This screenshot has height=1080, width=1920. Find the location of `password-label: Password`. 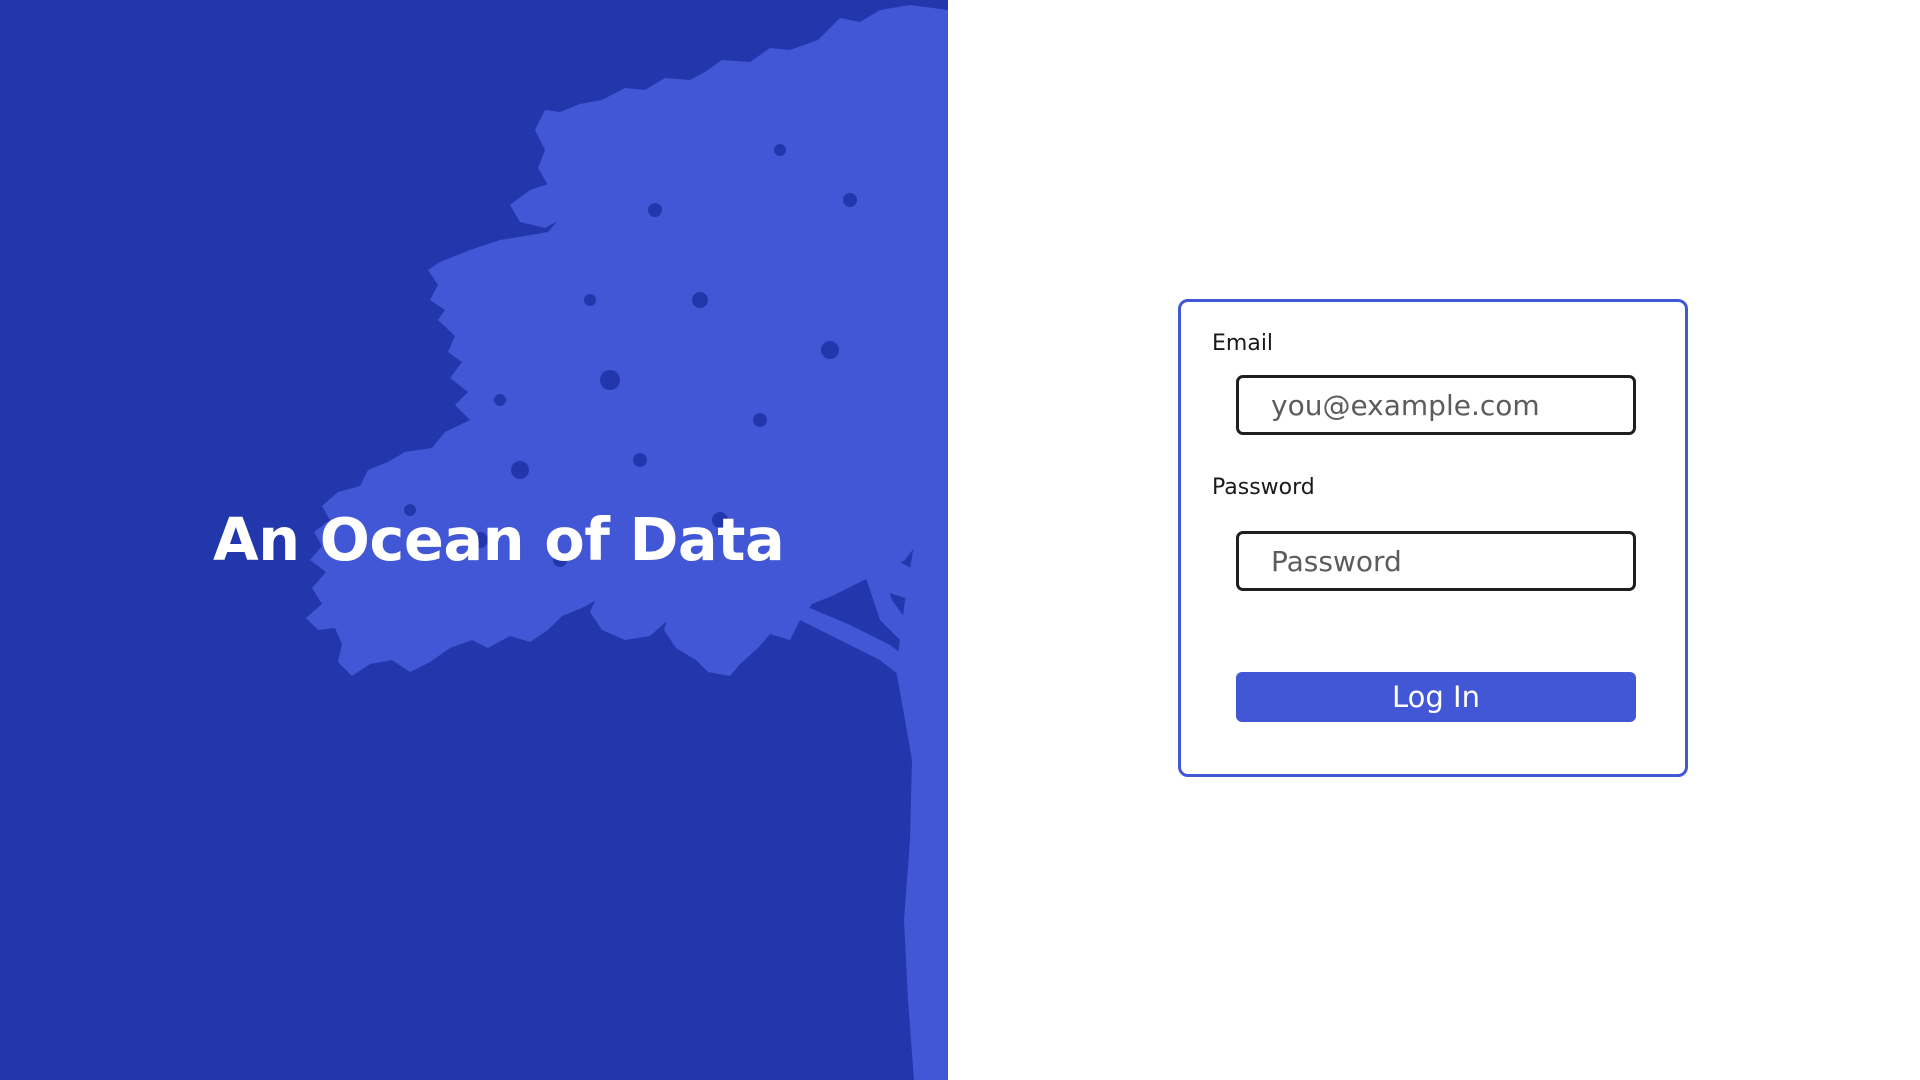

password-label: Password is located at coordinates (1263, 487).